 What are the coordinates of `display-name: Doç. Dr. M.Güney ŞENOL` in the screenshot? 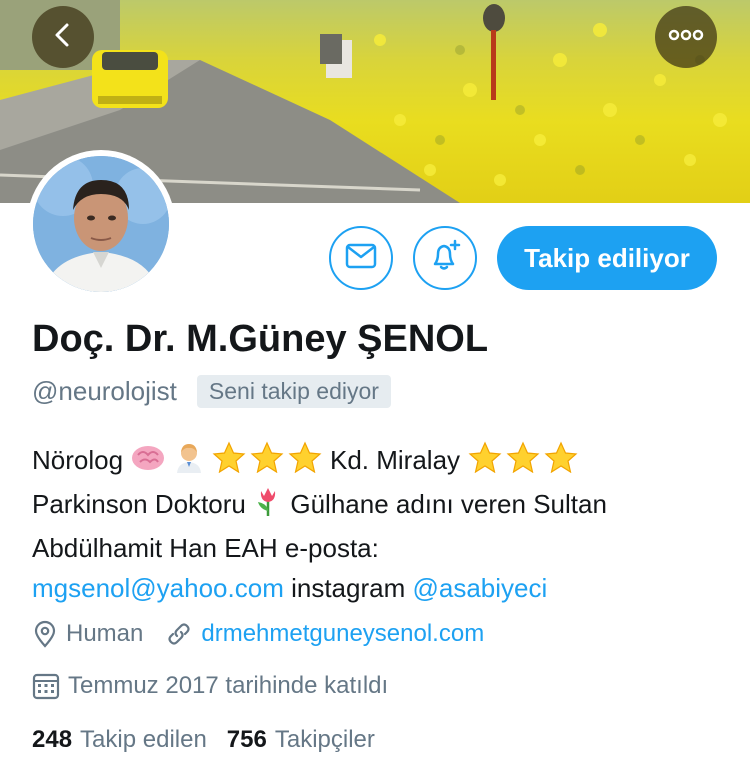 It's located at (260, 339).